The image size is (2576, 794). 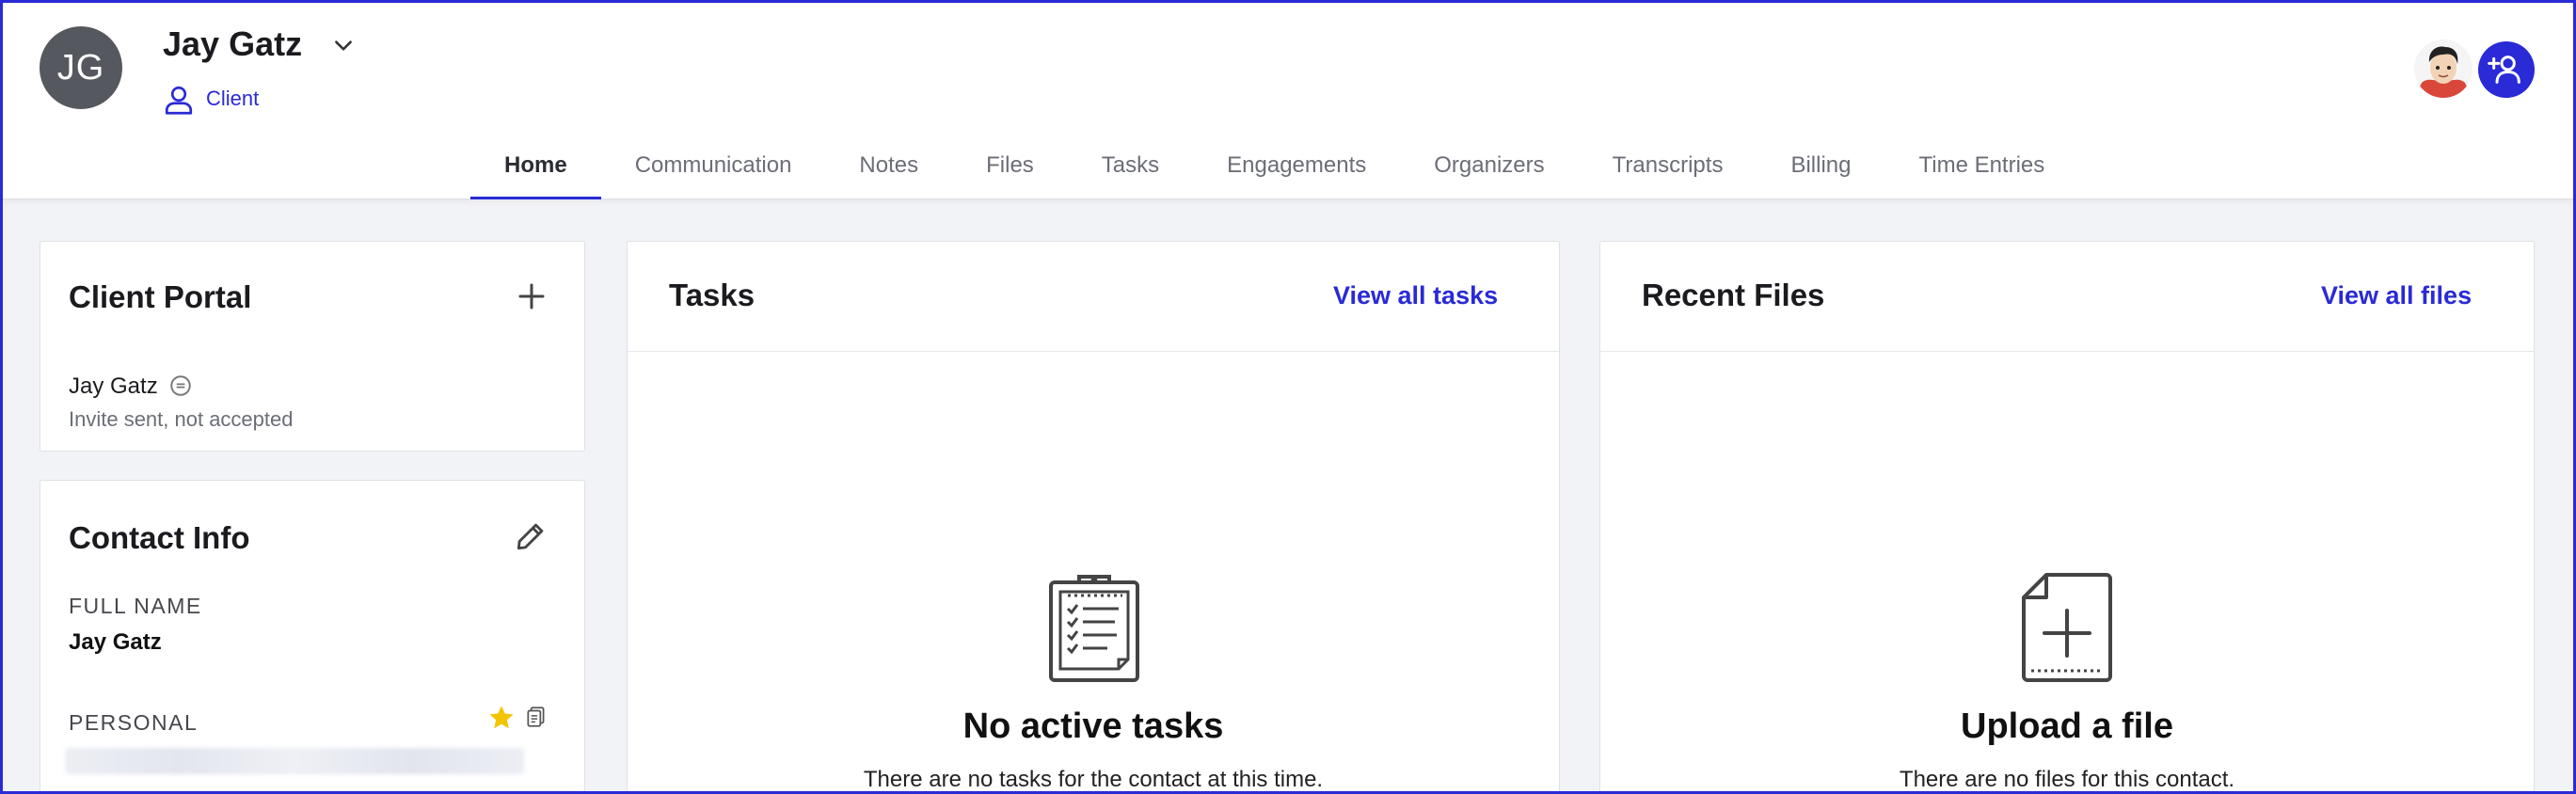 I want to click on portal-invite-status: Invite sent, not accepted, so click(x=181, y=419).